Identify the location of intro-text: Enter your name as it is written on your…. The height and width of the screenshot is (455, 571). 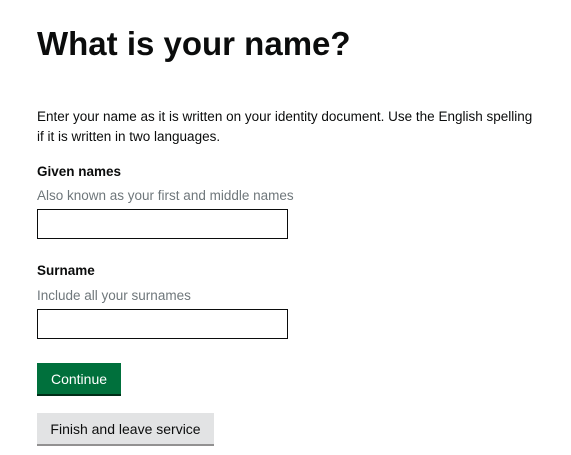
(285, 126).